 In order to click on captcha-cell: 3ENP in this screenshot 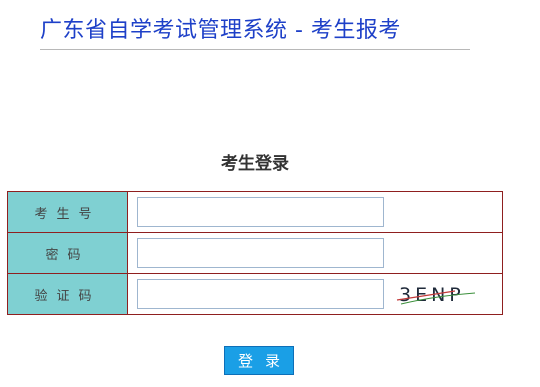, I will do `click(315, 294)`.